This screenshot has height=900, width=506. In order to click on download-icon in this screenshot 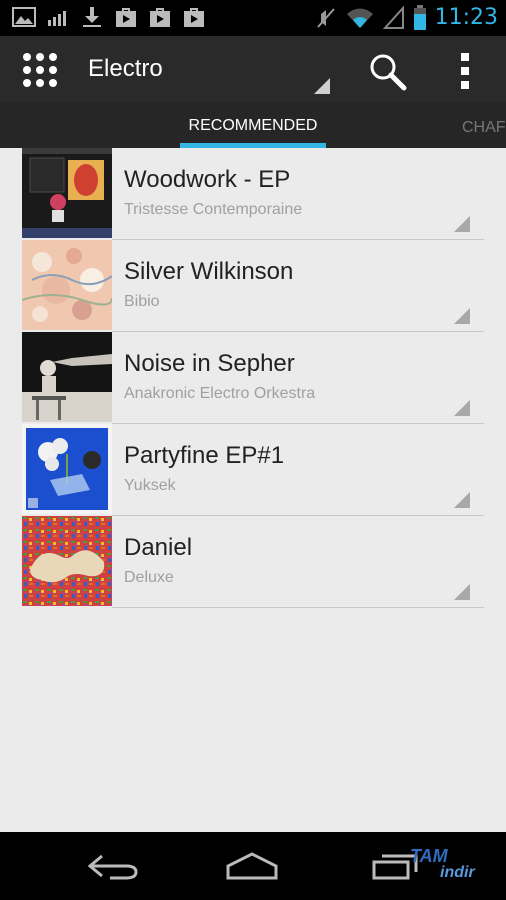, I will do `click(92, 17)`.